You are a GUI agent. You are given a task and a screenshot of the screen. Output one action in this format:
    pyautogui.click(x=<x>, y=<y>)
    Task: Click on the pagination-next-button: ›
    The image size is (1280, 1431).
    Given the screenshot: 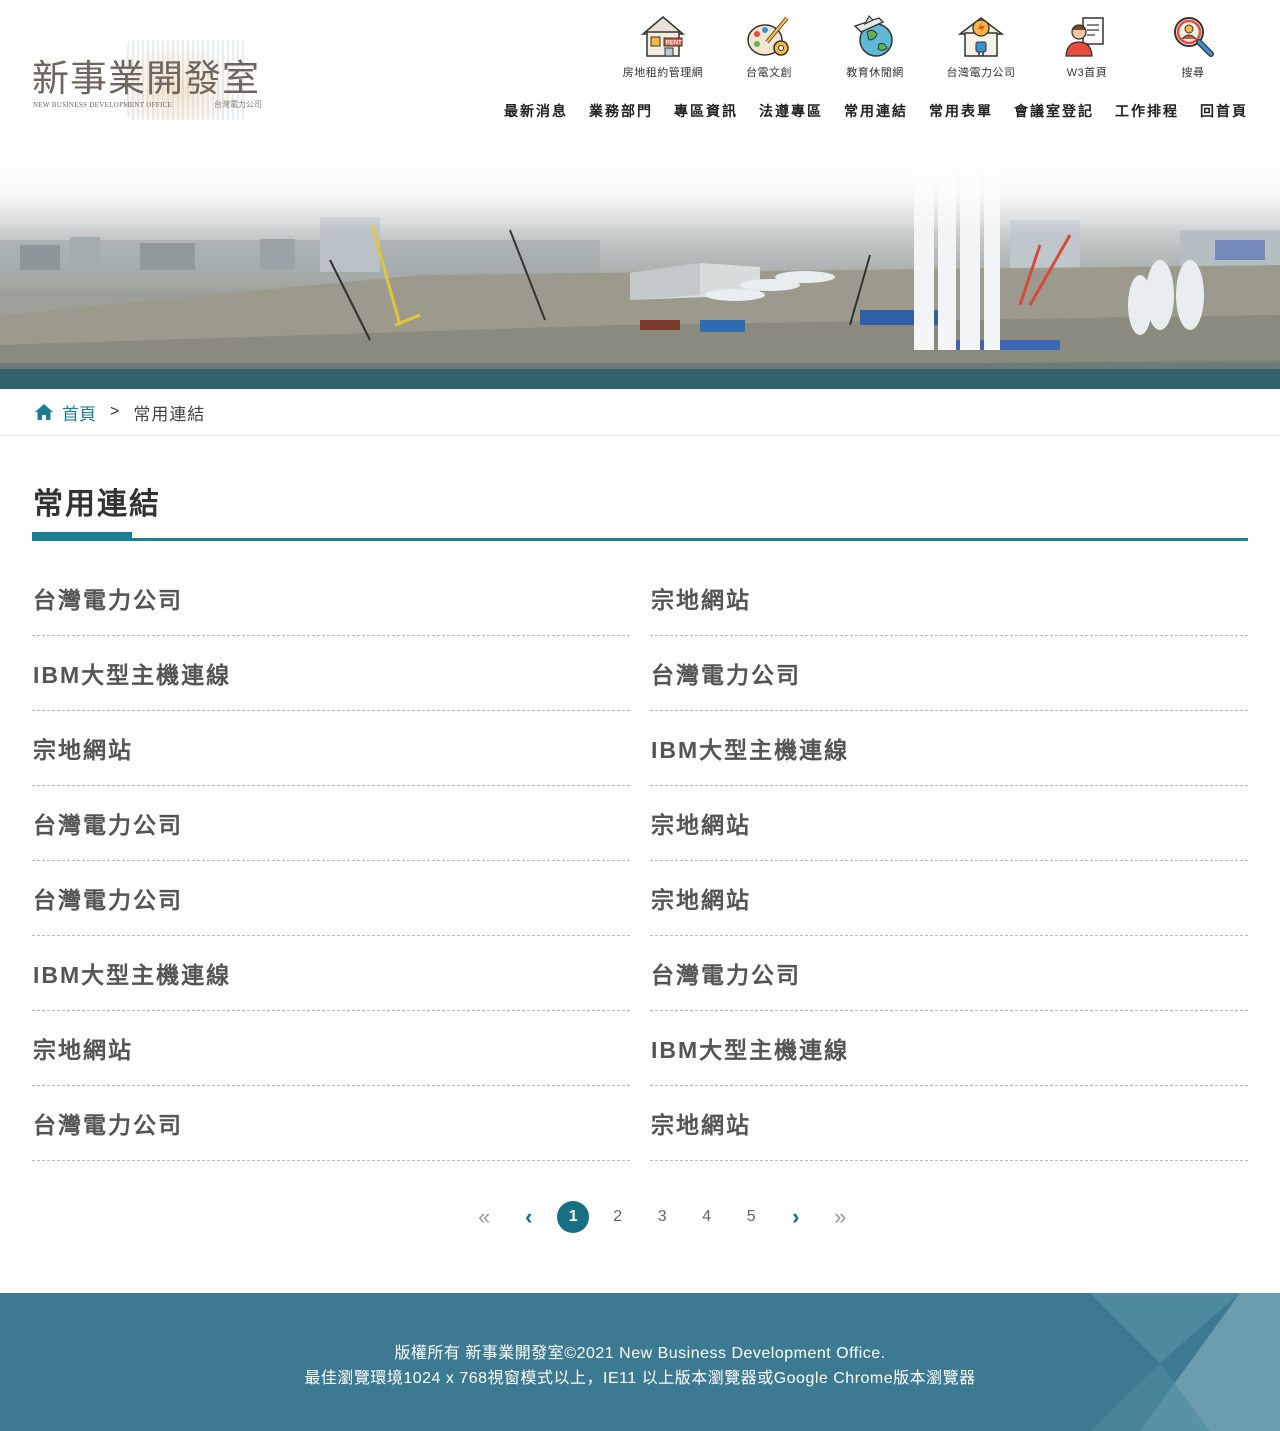 What is the action you would take?
    pyautogui.click(x=796, y=1217)
    